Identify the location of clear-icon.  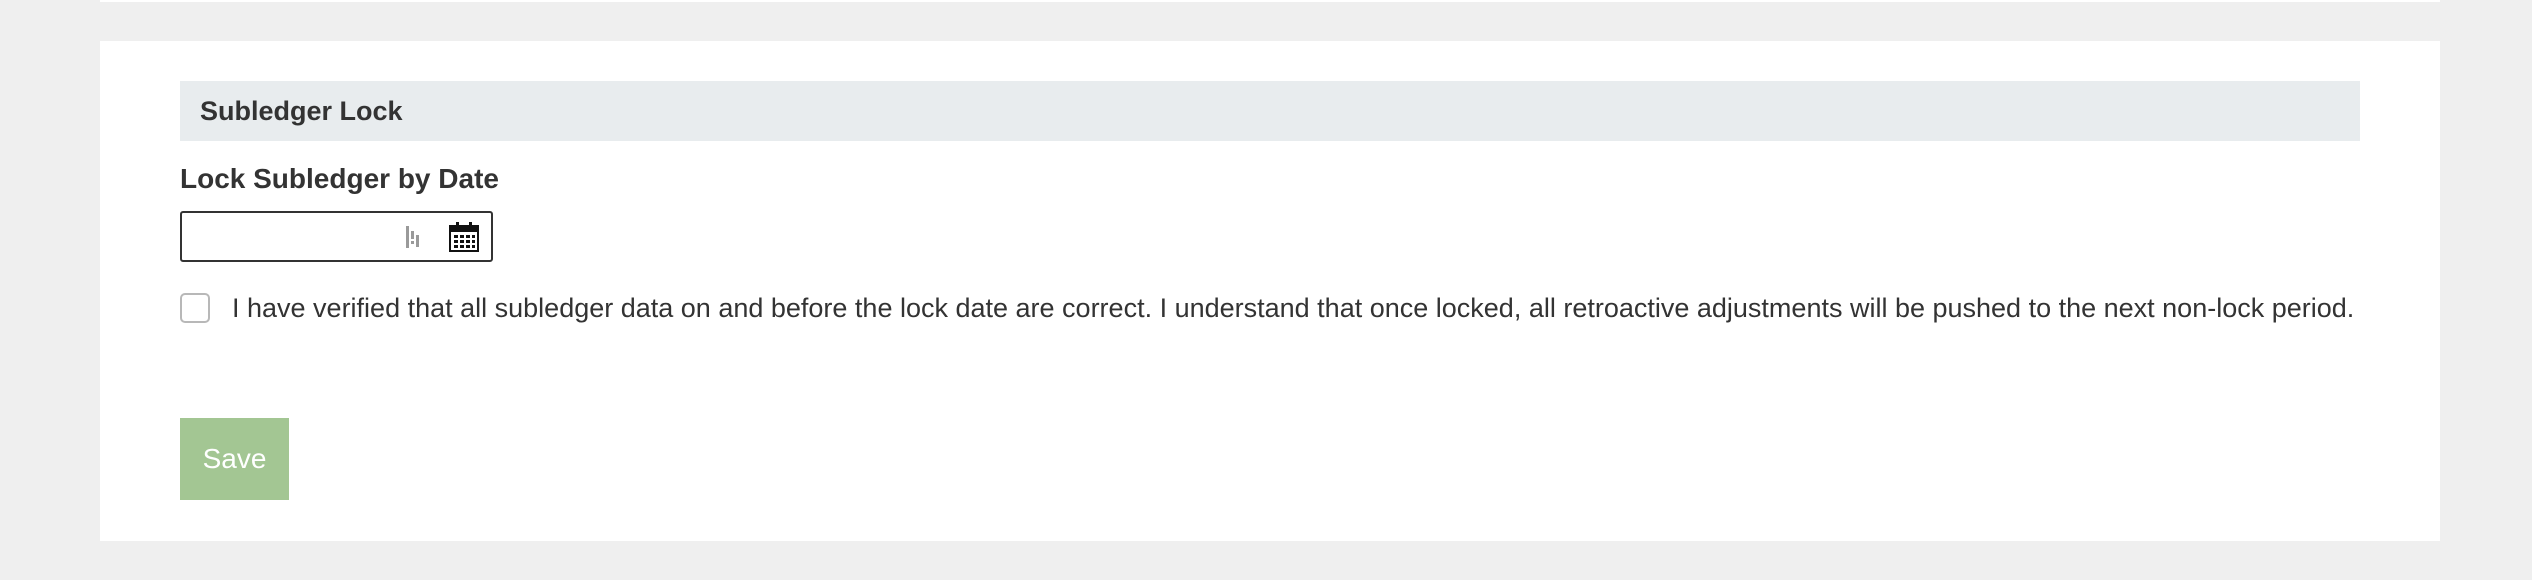
(415, 237).